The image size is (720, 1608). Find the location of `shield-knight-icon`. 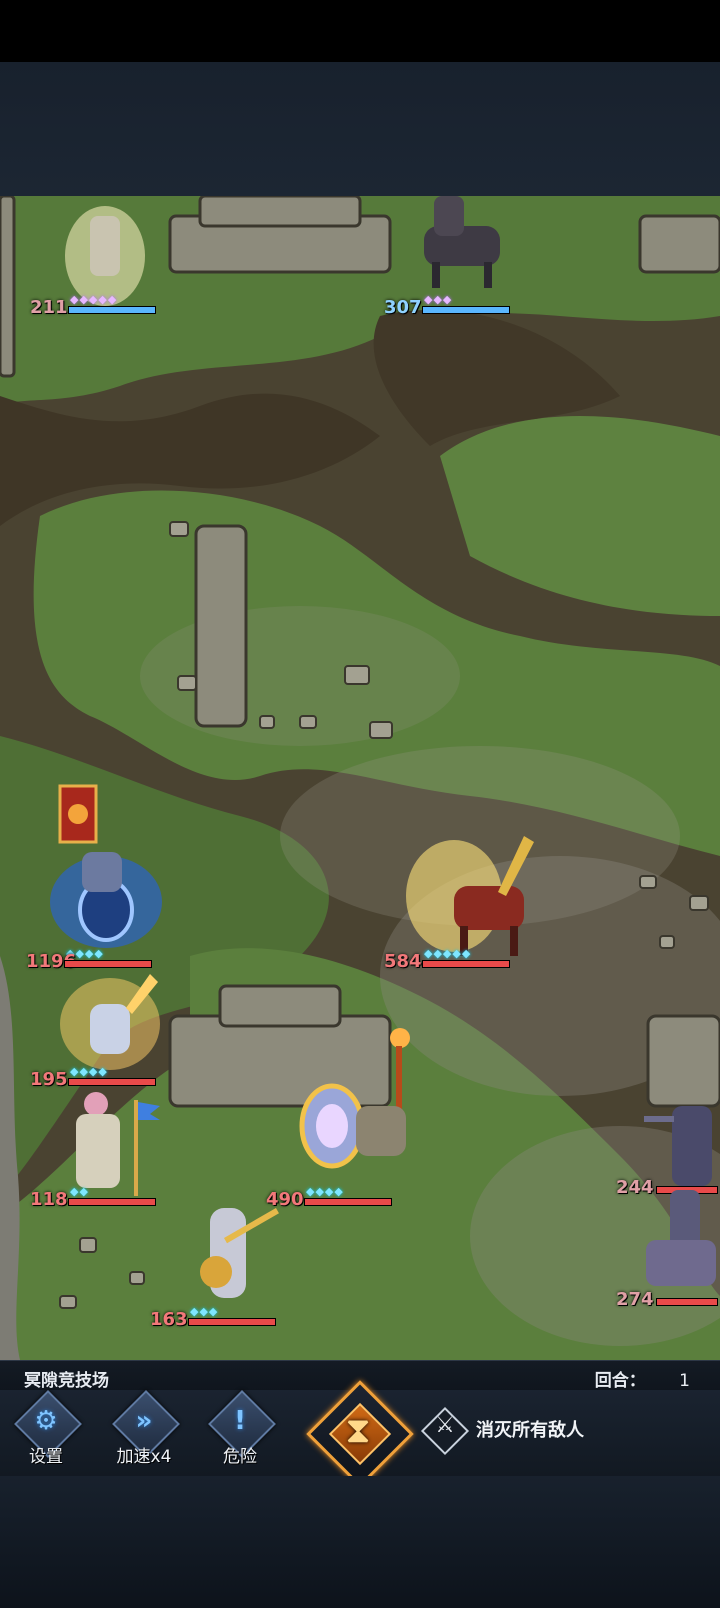

shield-knight-icon is located at coordinates (106, 866).